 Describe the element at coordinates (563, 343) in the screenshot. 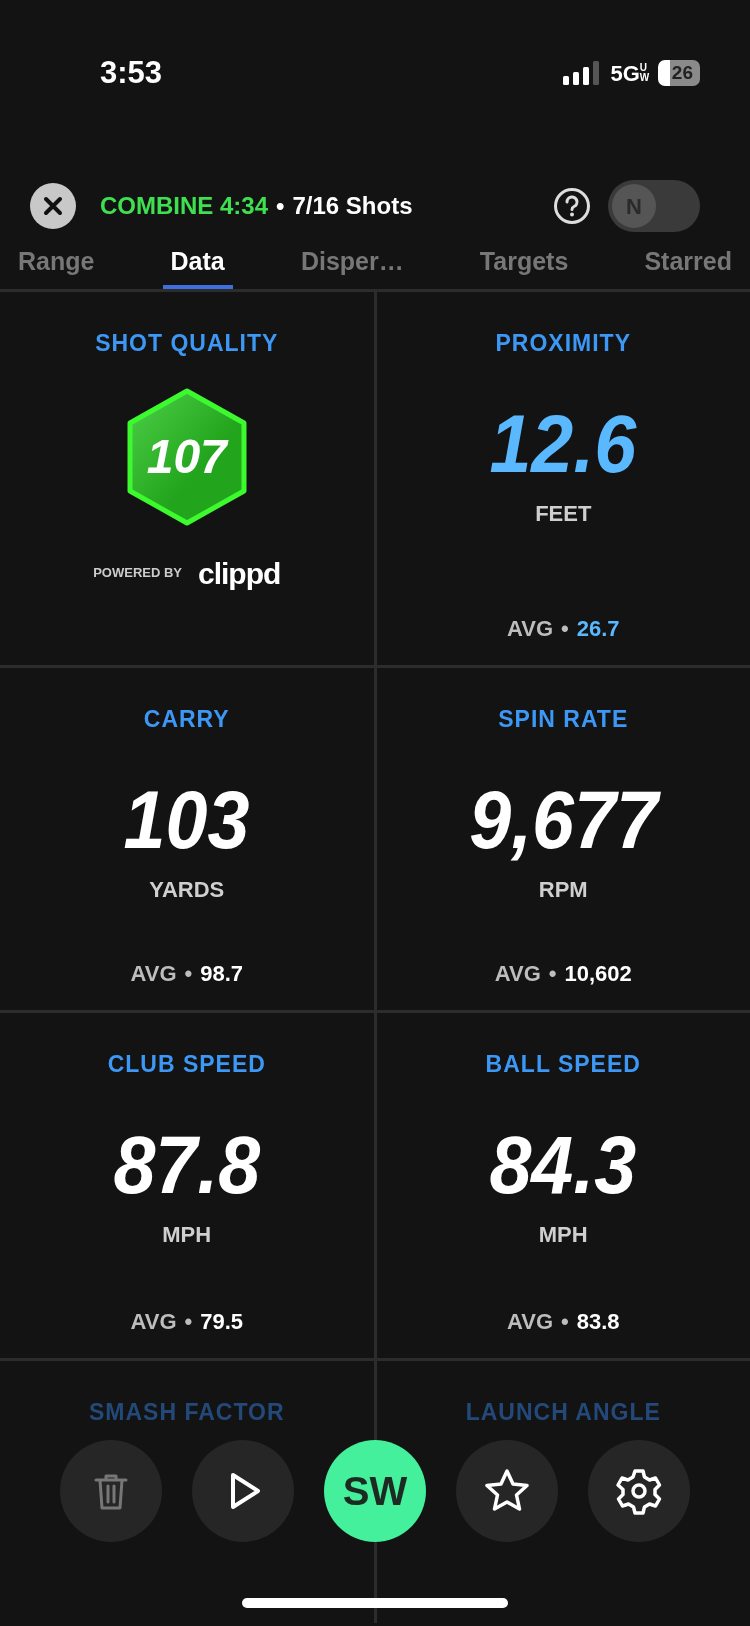

I see `metric-title: PROXIMITY` at that location.